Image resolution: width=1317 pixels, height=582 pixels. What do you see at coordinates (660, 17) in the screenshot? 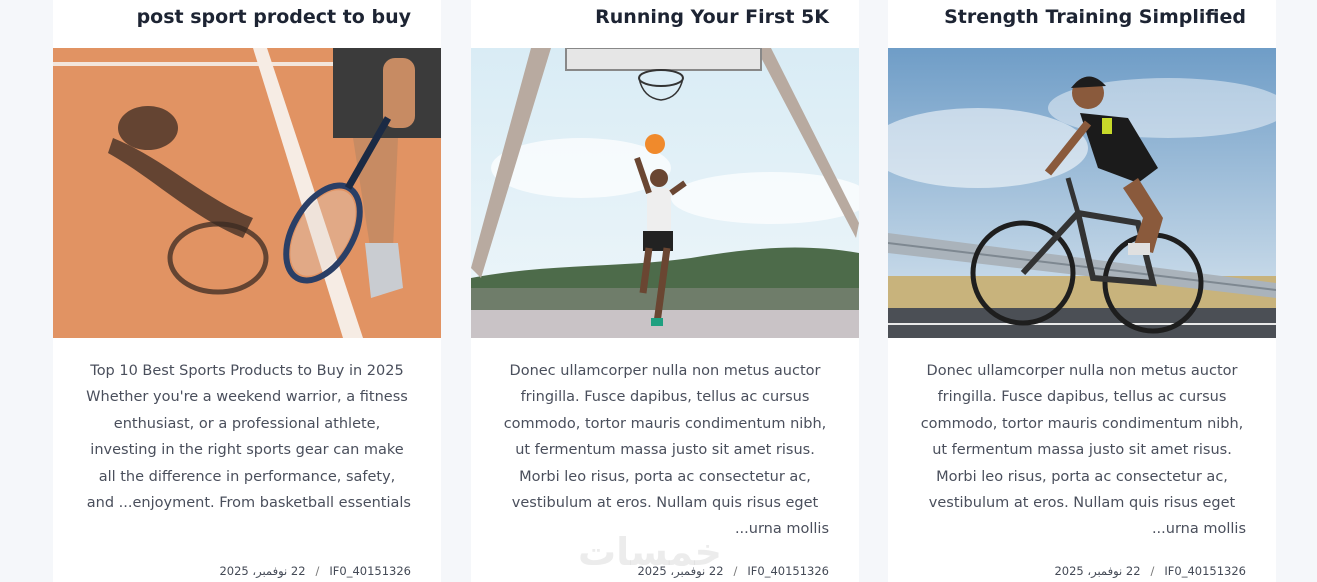
I see `post-title: Running Your First 5K` at bounding box center [660, 17].